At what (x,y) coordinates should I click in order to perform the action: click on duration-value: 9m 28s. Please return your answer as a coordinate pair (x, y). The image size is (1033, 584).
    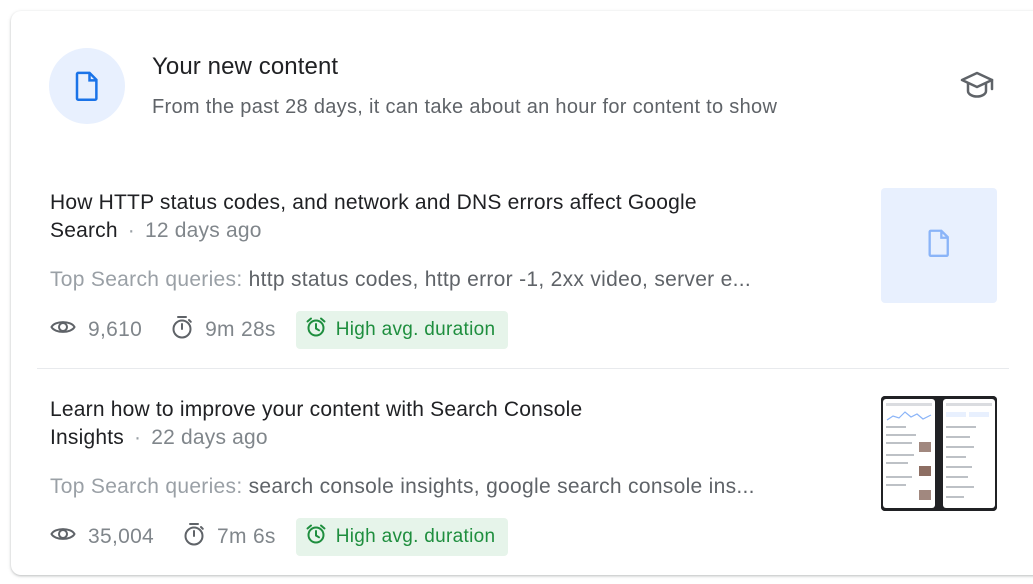
    Looking at the image, I should click on (240, 329).